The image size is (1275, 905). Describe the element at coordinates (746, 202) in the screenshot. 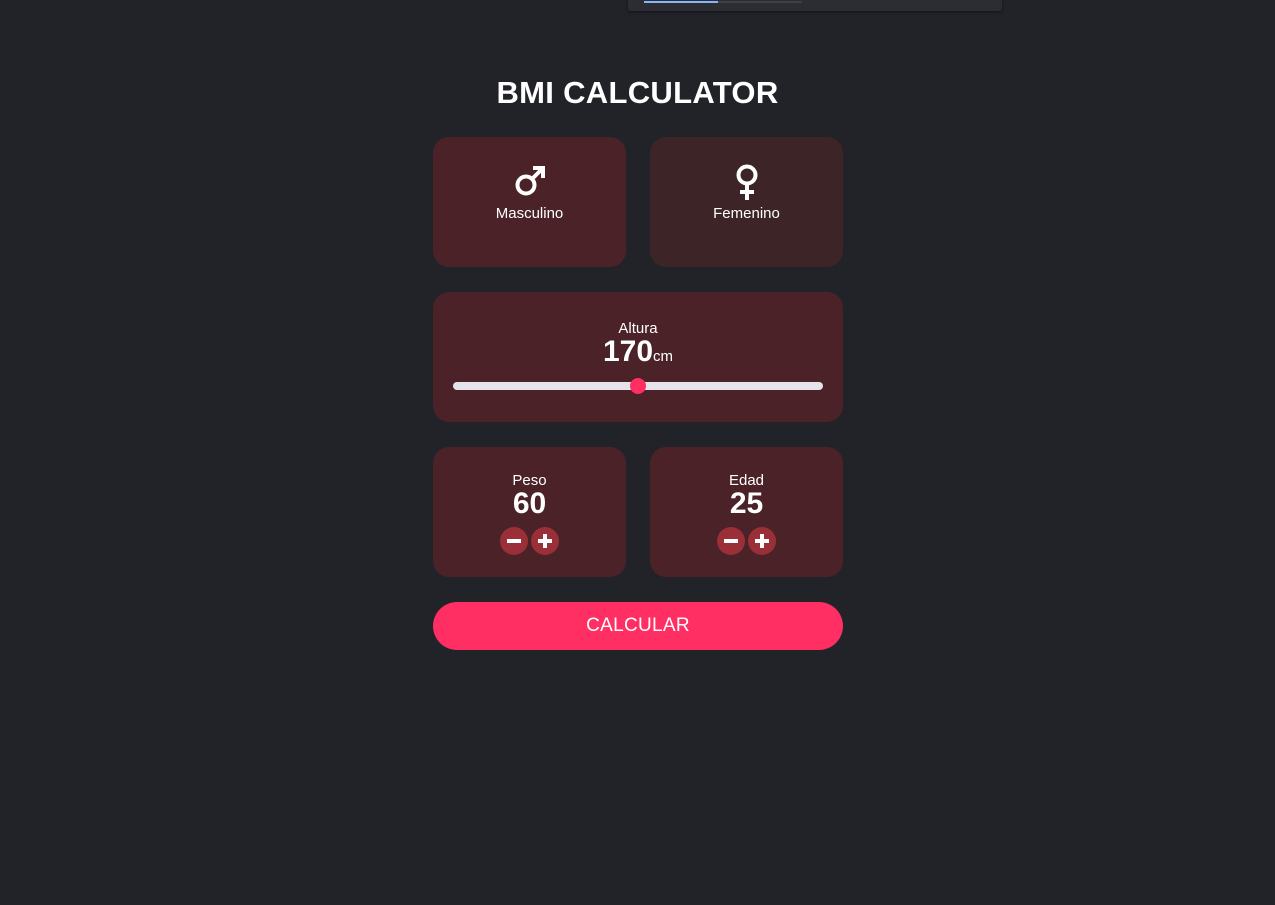

I see `gender-female-card: Femenino` at that location.